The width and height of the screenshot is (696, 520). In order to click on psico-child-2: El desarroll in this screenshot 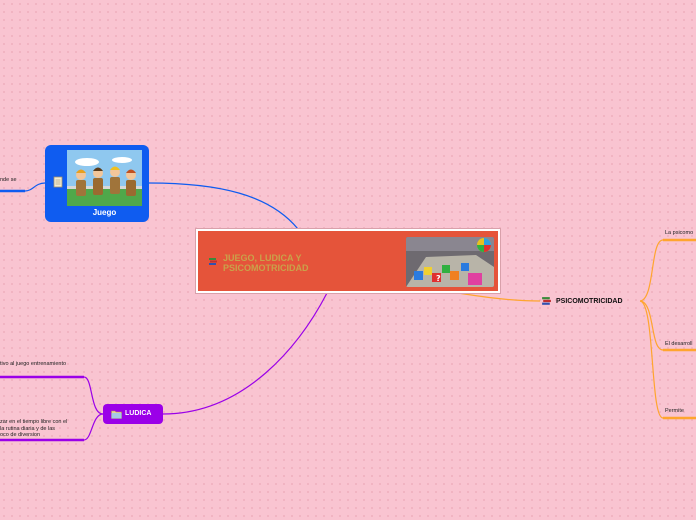, I will do `click(679, 344)`.